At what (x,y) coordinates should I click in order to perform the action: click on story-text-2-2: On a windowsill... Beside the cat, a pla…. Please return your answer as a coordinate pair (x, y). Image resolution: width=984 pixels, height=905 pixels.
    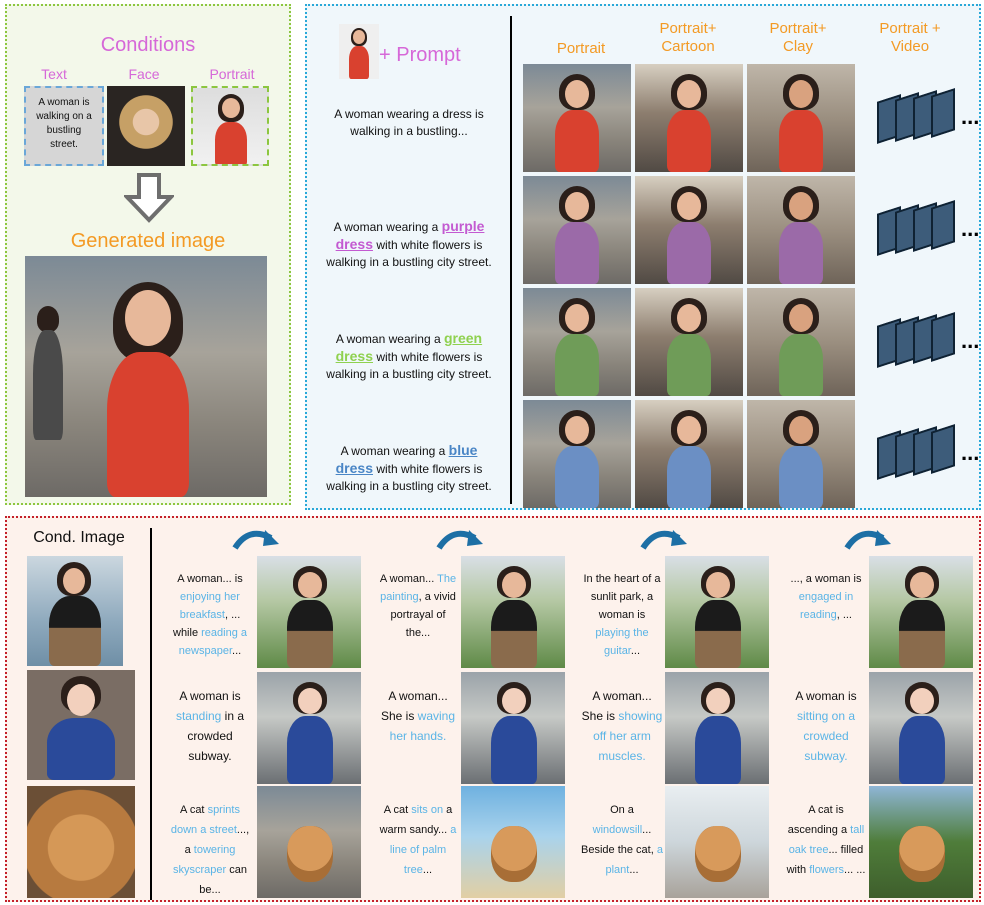
    Looking at the image, I should click on (622, 840).